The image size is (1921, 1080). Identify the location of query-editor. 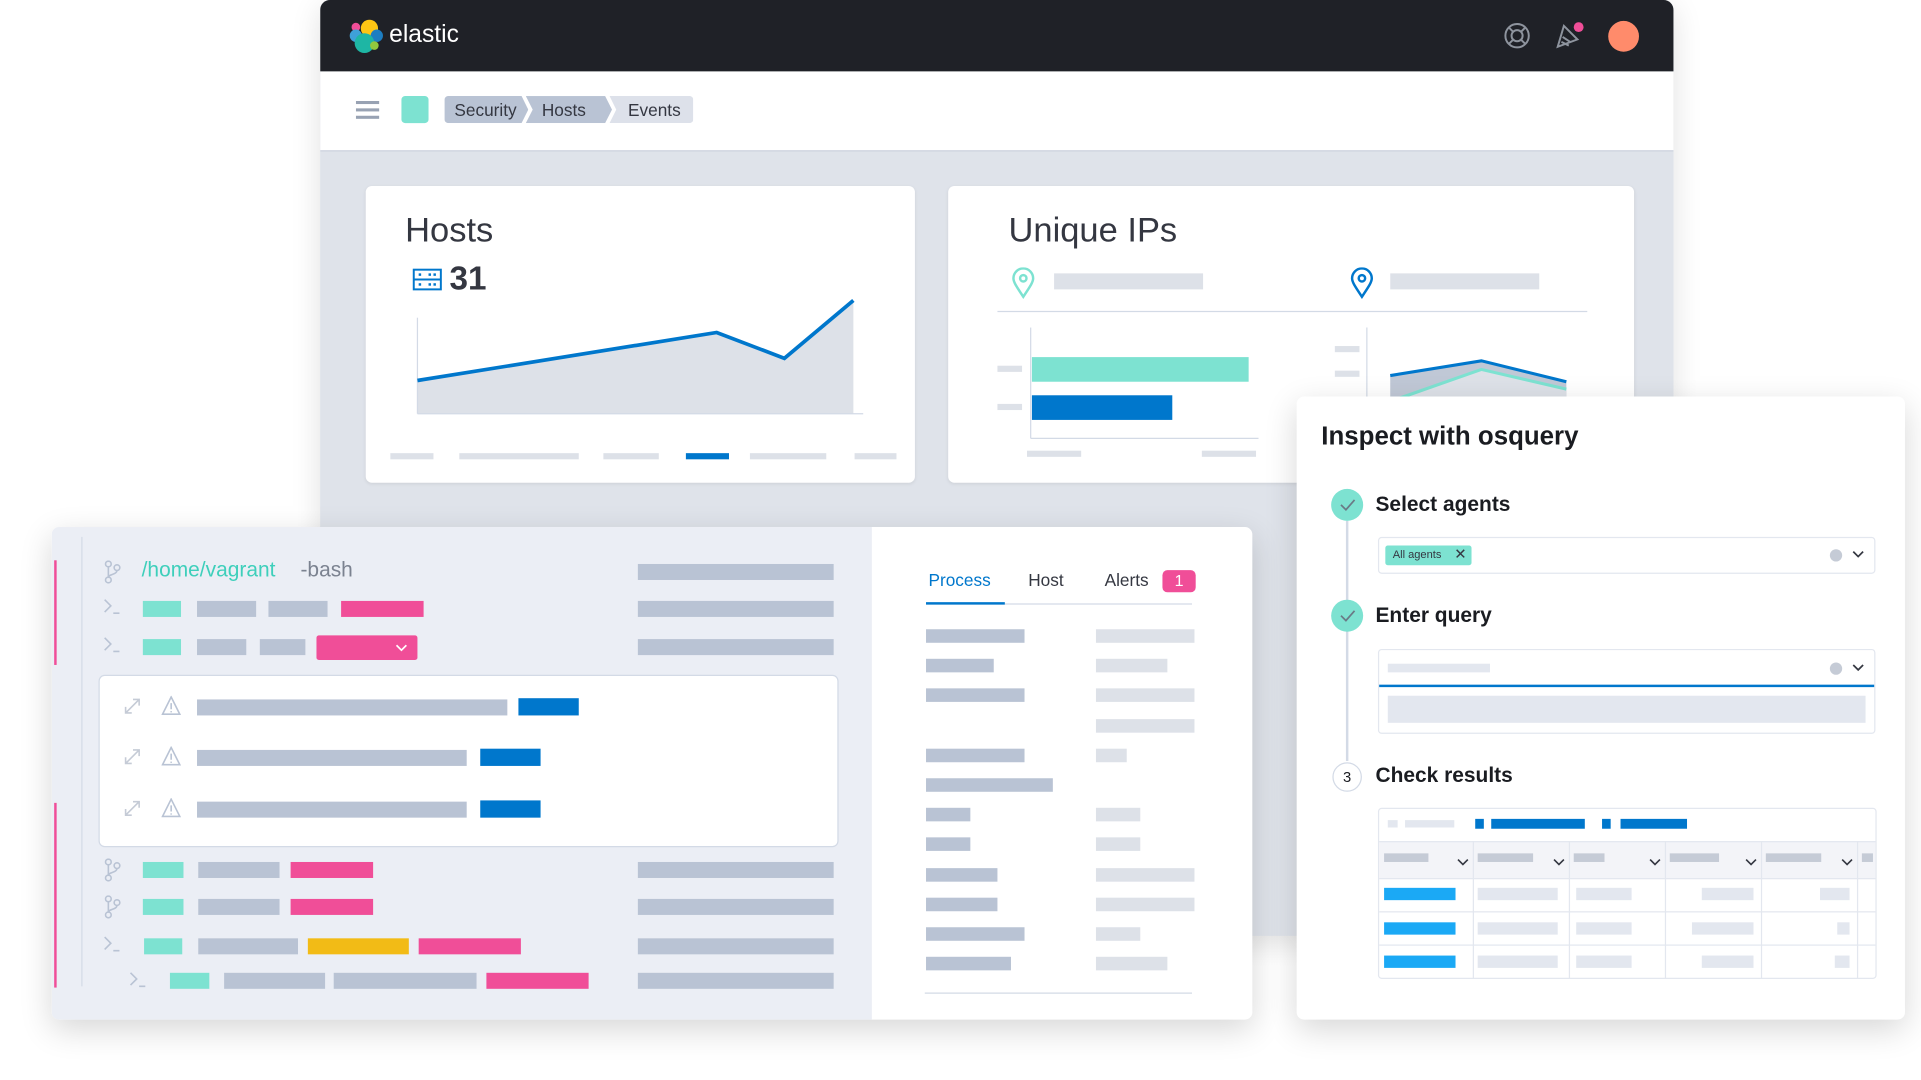
(1626, 709).